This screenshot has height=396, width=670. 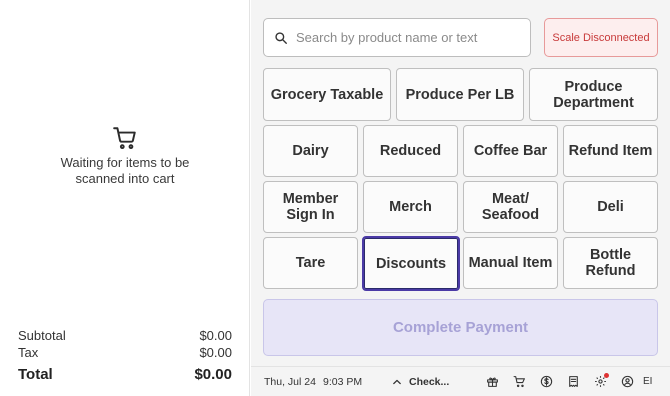 I want to click on tax-row: Tax $0.00, so click(x=125, y=352).